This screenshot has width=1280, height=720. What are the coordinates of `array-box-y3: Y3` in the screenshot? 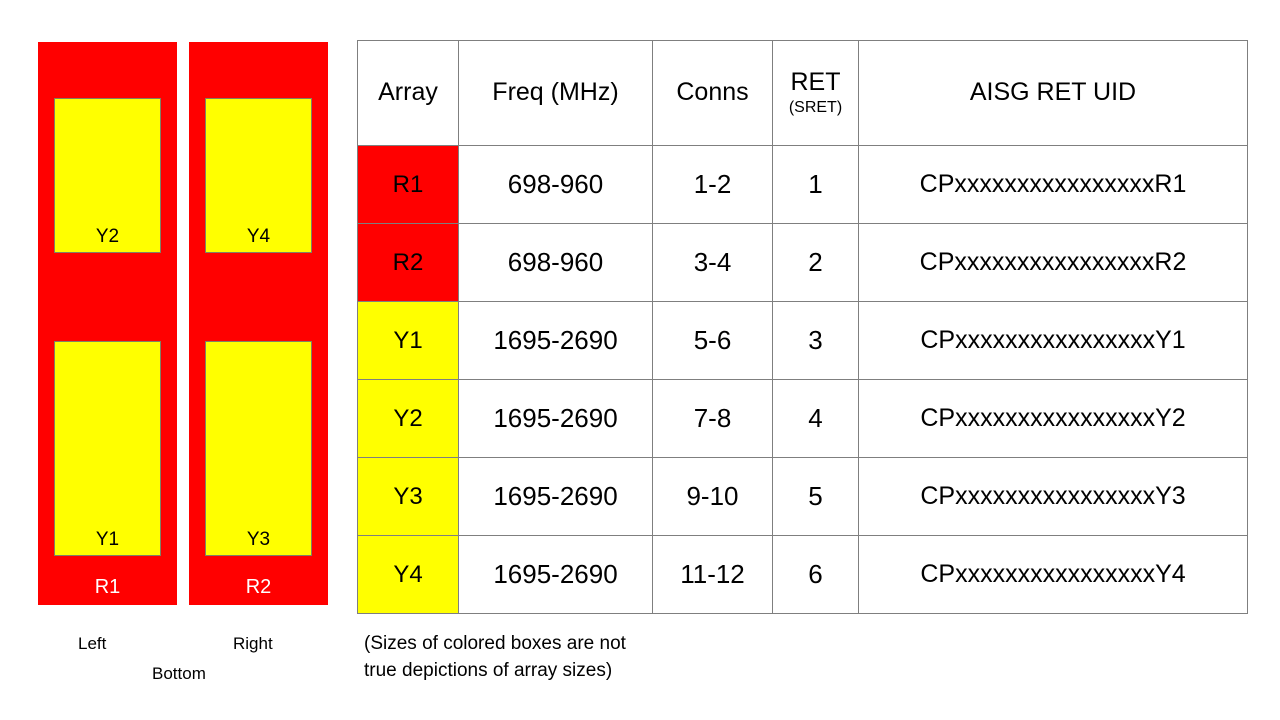 It's located at (258, 448).